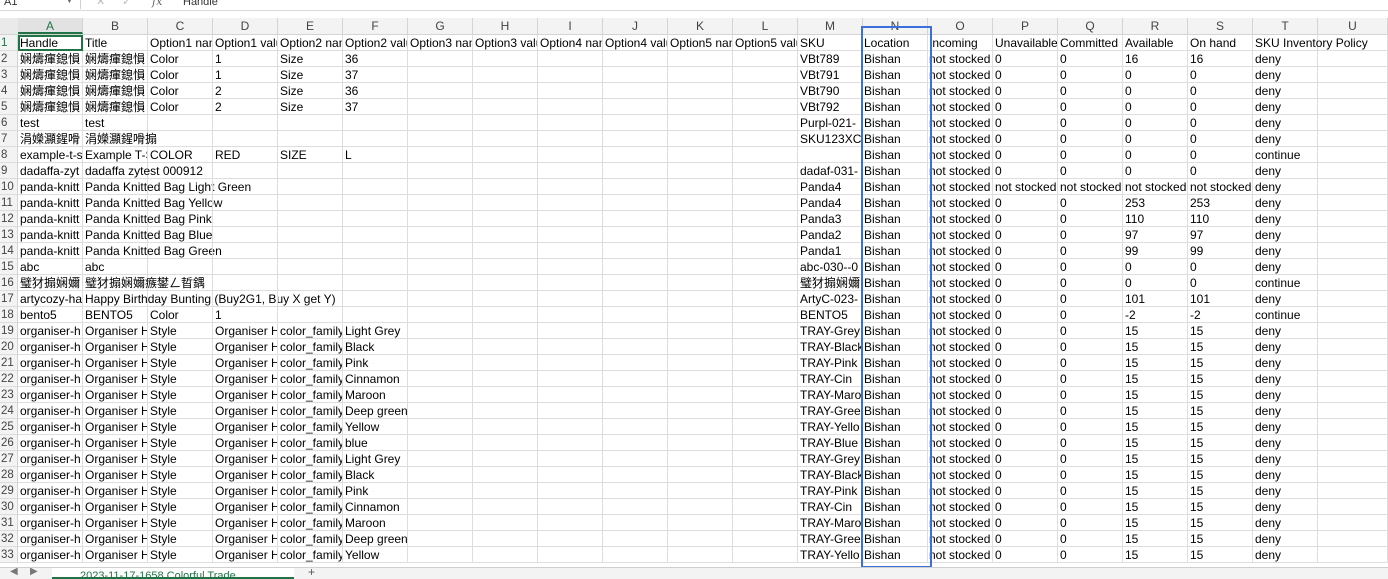 This screenshot has height=579, width=1388. I want to click on cell-o14: not stocked, so click(960, 251).